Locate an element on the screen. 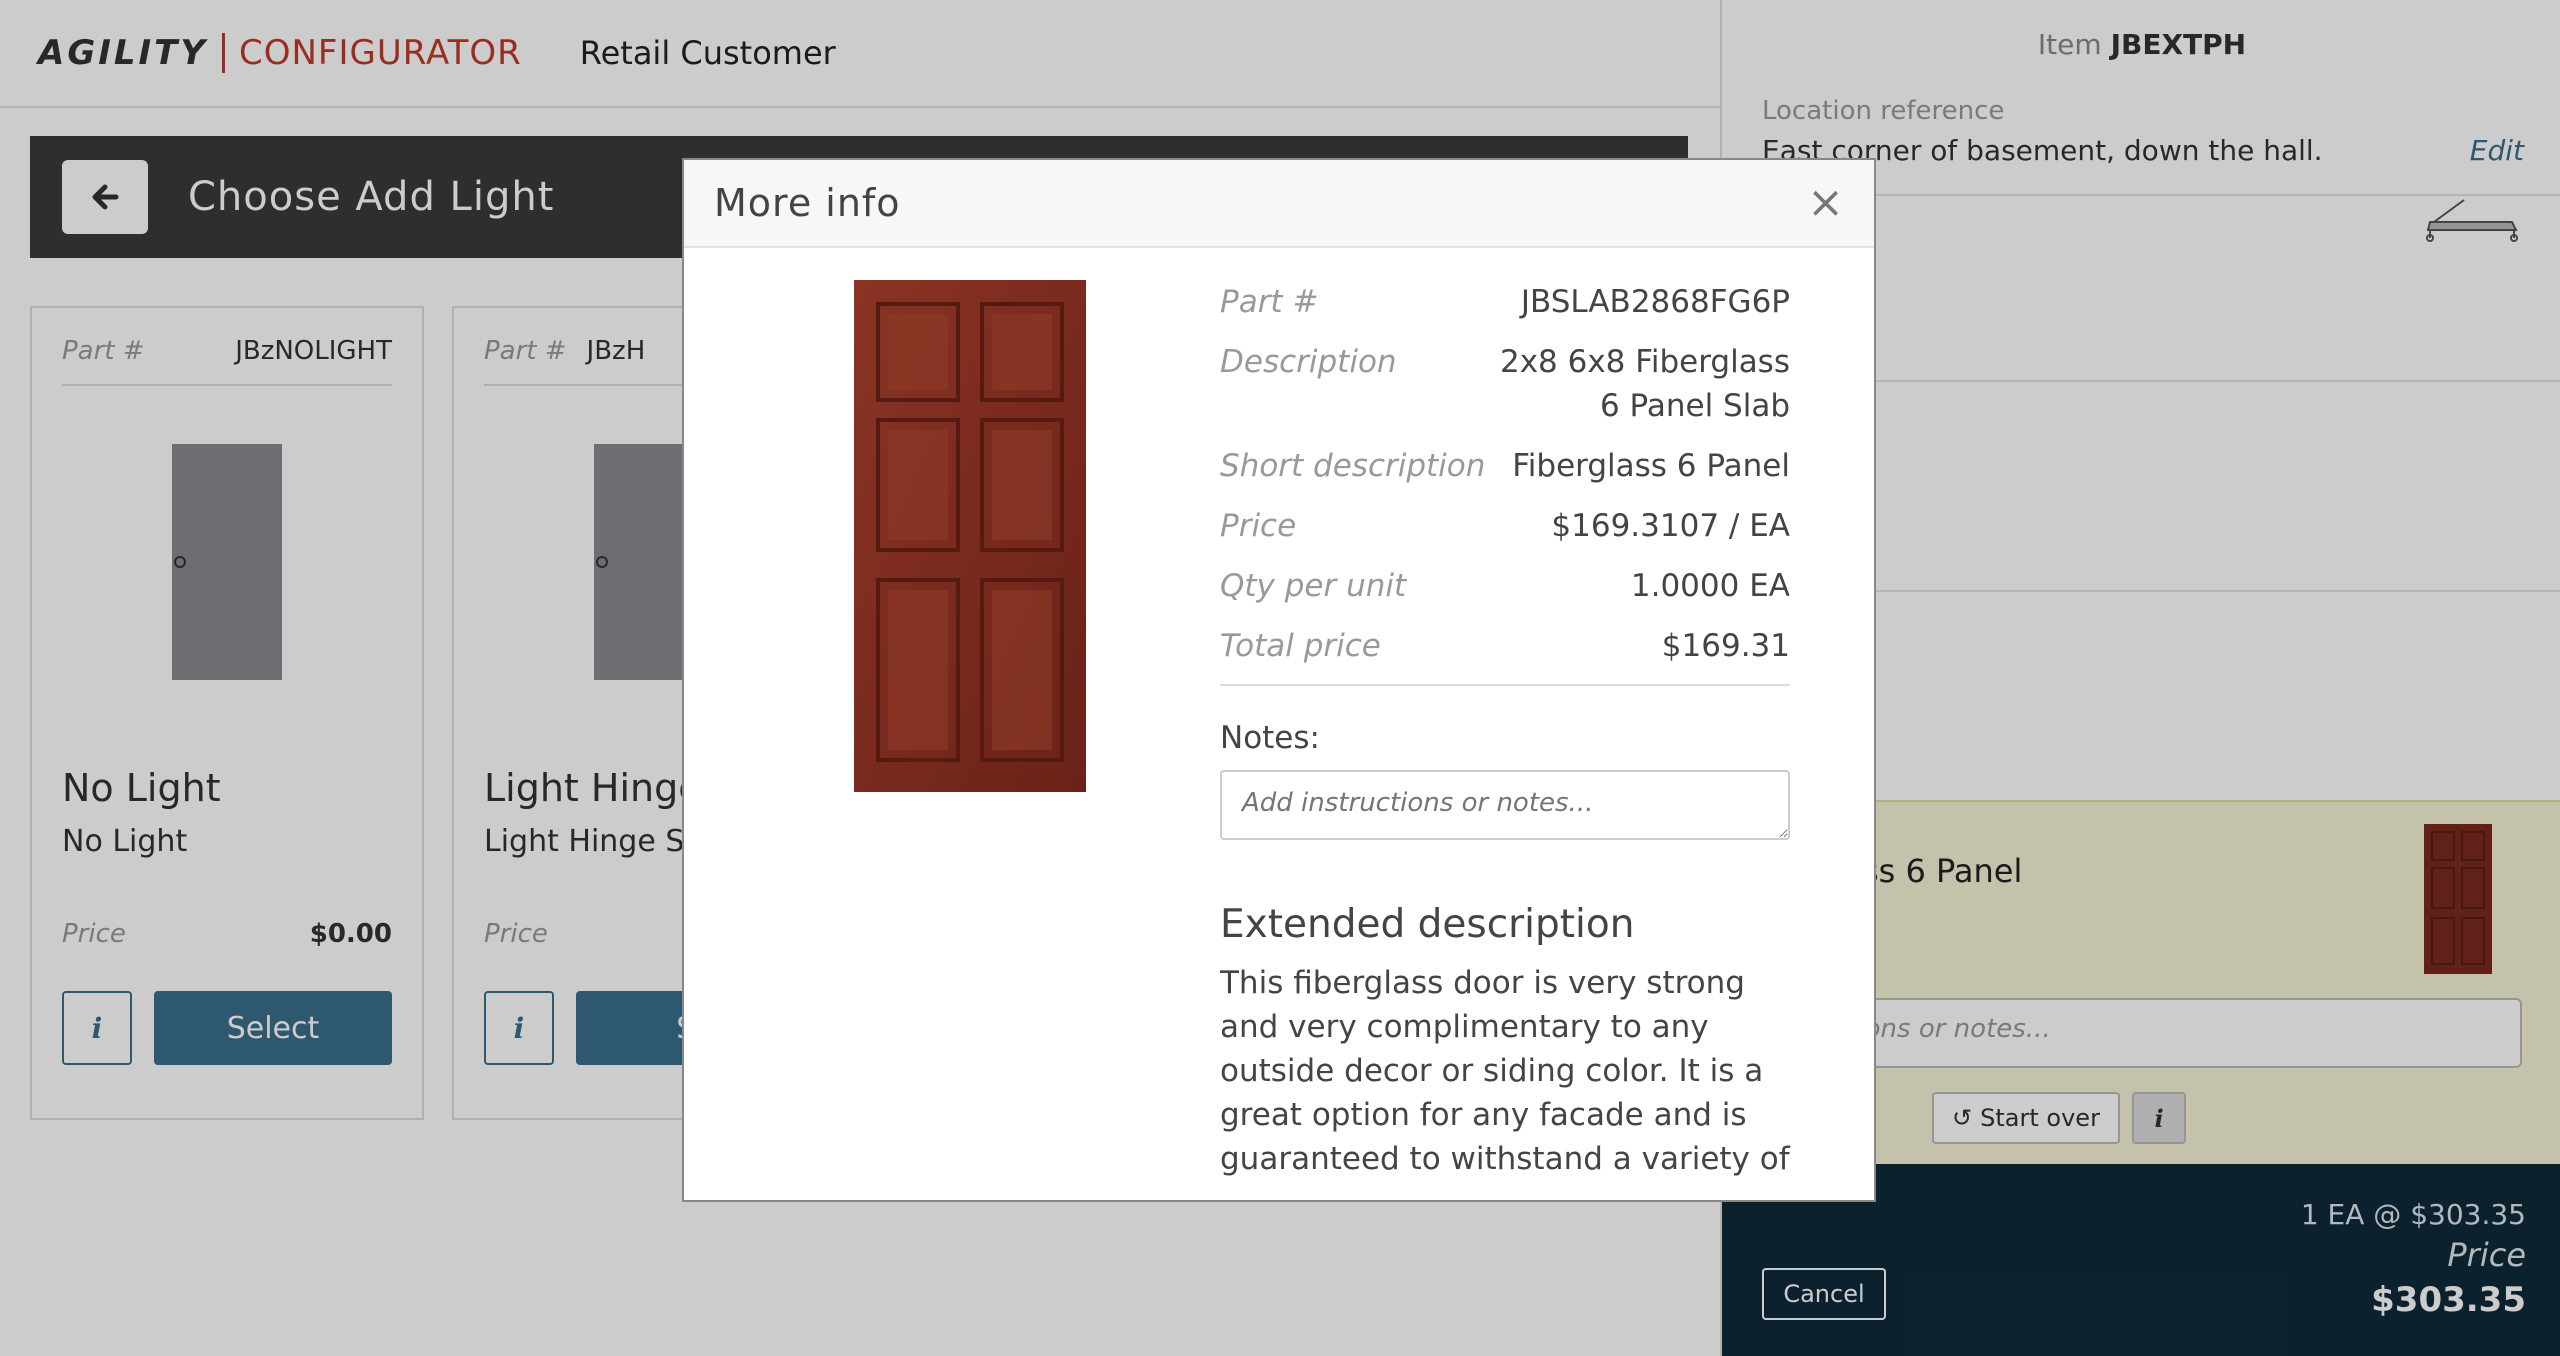 This screenshot has width=2560, height=1356. info-label: Price is located at coordinates (1258, 526).